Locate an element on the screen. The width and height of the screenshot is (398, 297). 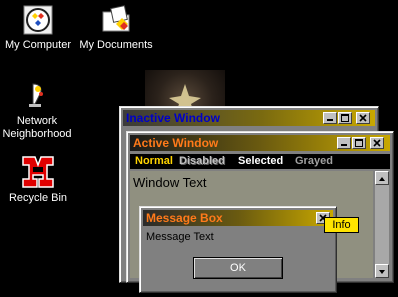
arrow-up-icon is located at coordinates (382, 179).